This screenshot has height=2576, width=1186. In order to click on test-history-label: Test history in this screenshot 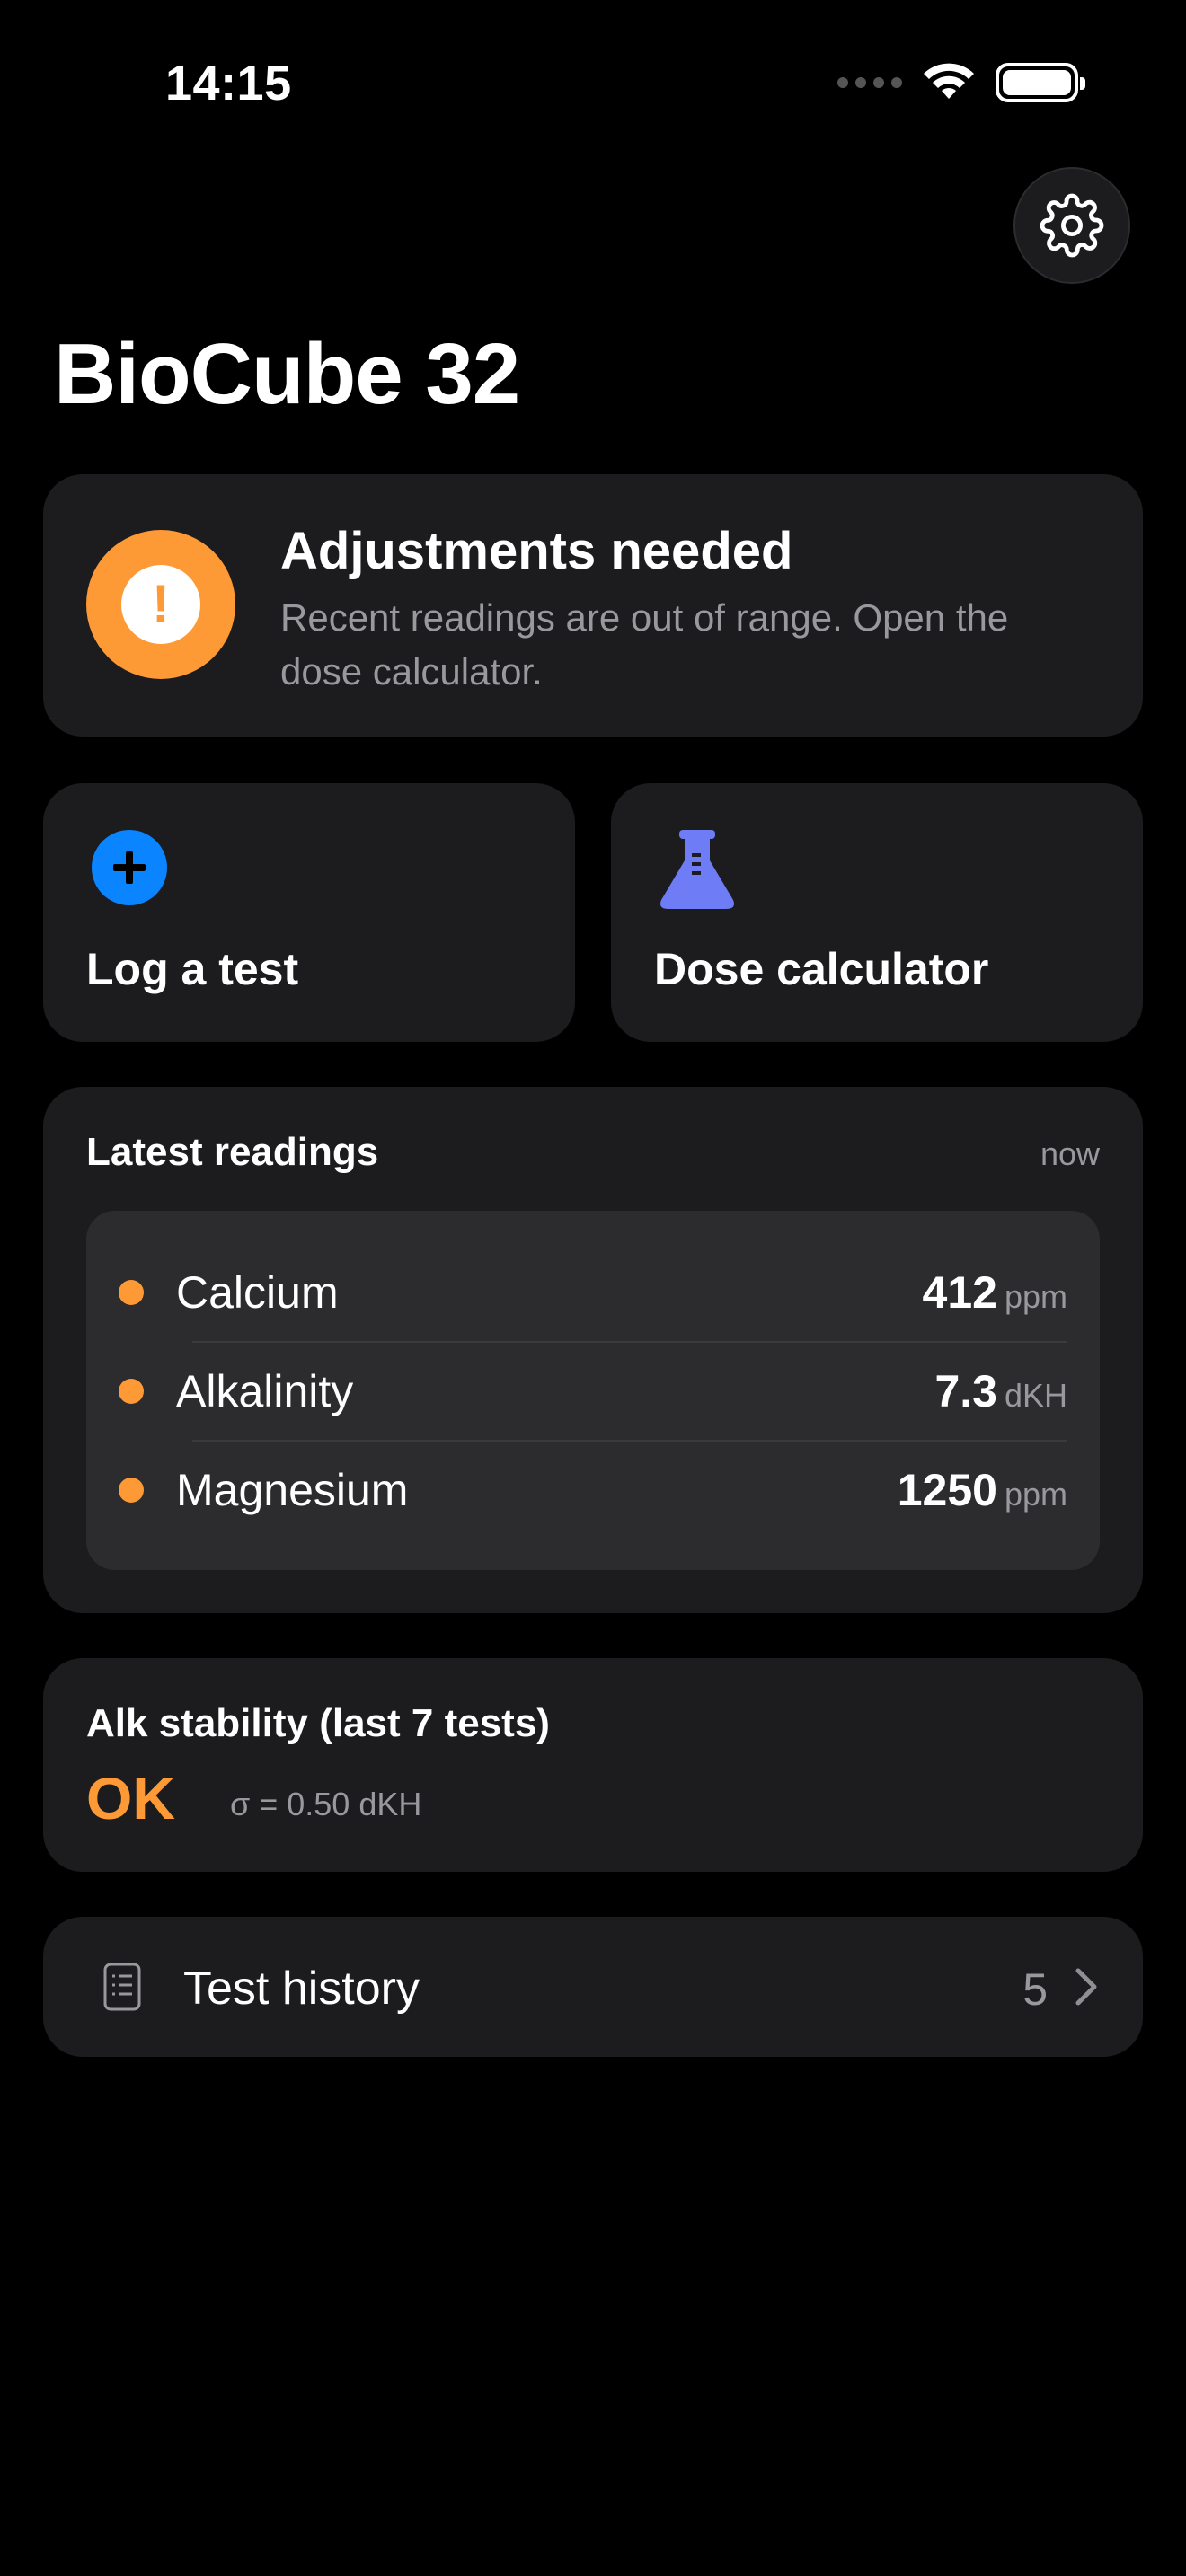, I will do `click(301, 1989)`.